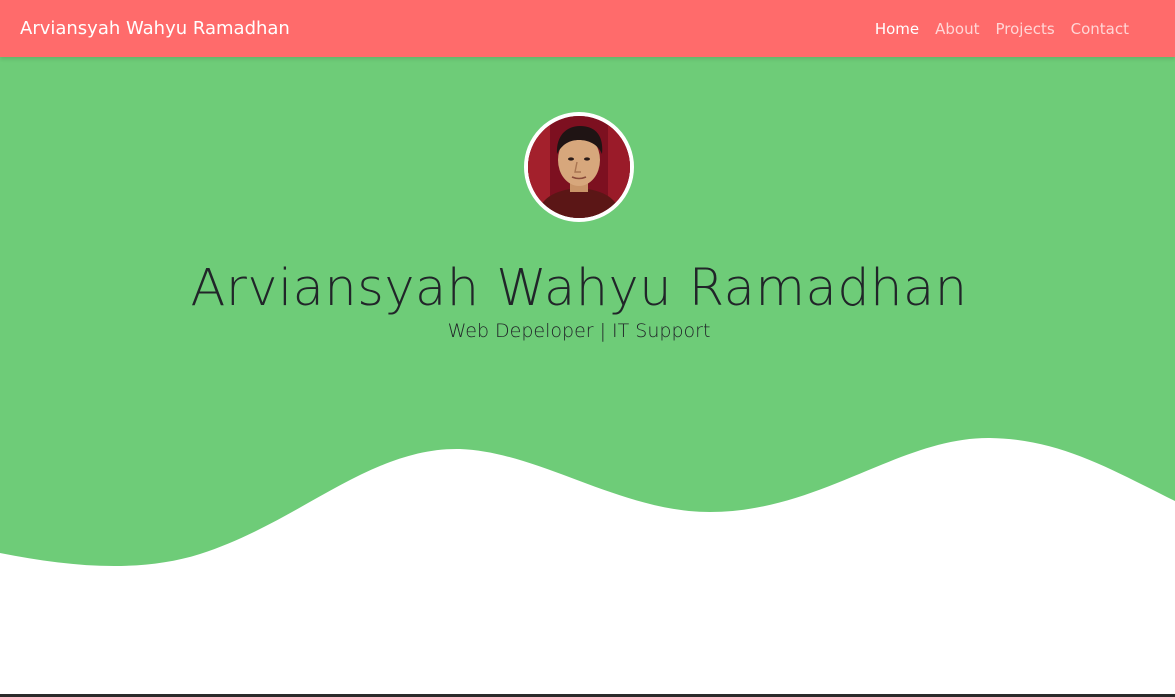 This screenshot has height=697, width=1175. Describe the element at coordinates (579, 167) in the screenshot. I see `profile-avatar` at that location.